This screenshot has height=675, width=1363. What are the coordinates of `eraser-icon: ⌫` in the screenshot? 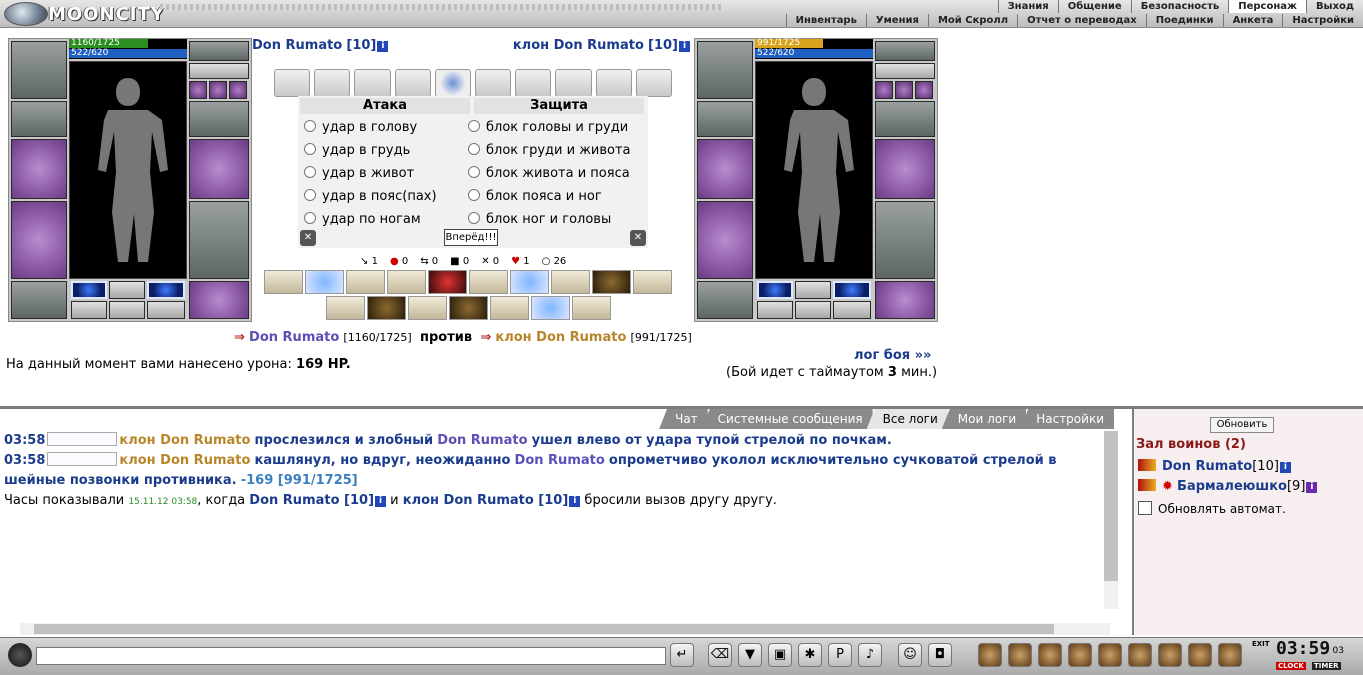 It's located at (720, 655).